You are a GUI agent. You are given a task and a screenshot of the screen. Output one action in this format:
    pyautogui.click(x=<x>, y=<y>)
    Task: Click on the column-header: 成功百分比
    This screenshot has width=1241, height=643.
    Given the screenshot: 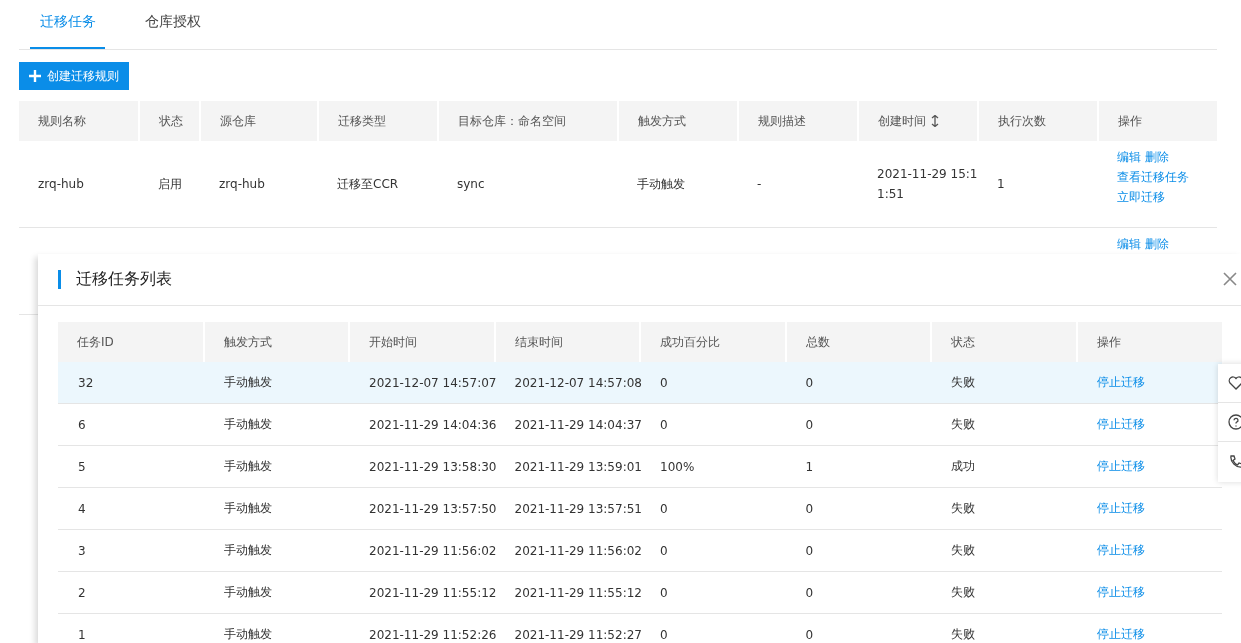 What is the action you would take?
    pyautogui.click(x=713, y=342)
    